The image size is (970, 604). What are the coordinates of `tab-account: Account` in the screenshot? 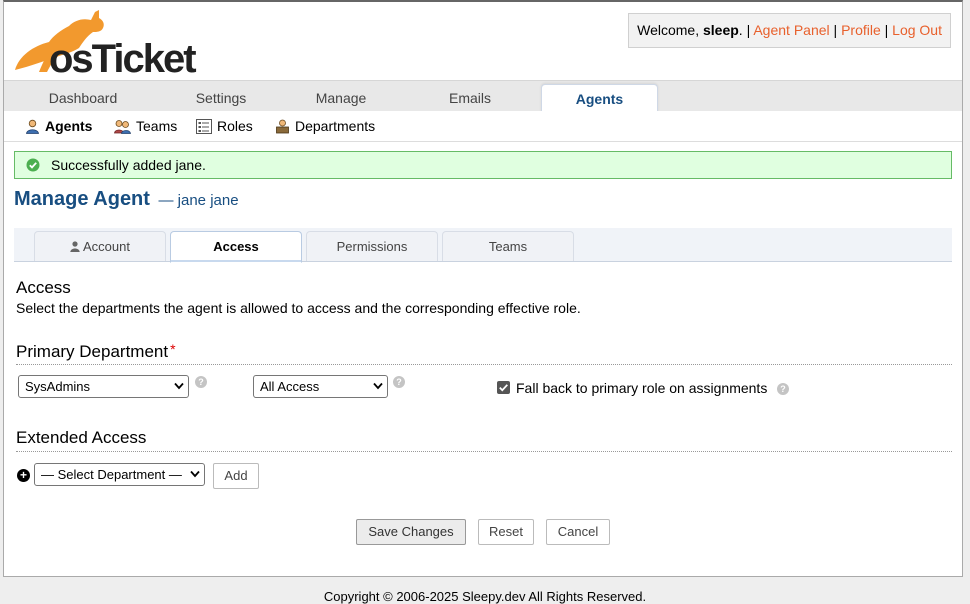 It's located at (100, 246).